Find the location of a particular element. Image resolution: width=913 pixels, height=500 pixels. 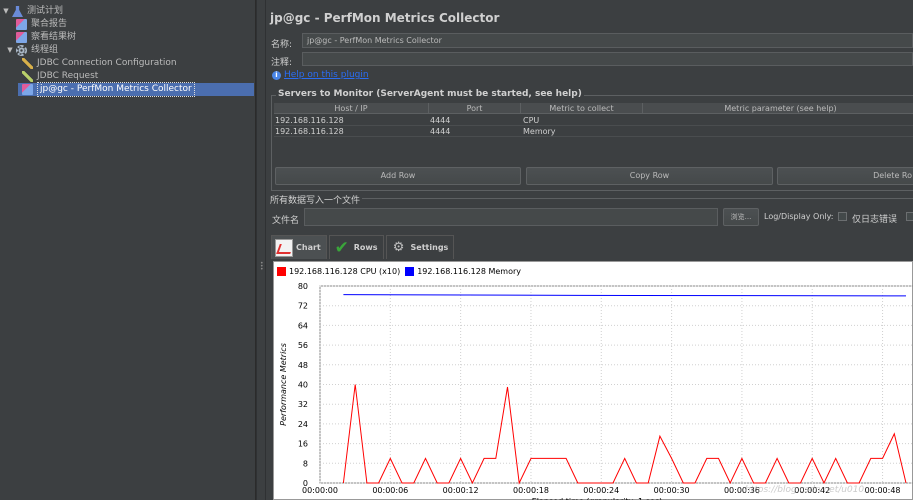

comment-input is located at coordinates (607, 59).